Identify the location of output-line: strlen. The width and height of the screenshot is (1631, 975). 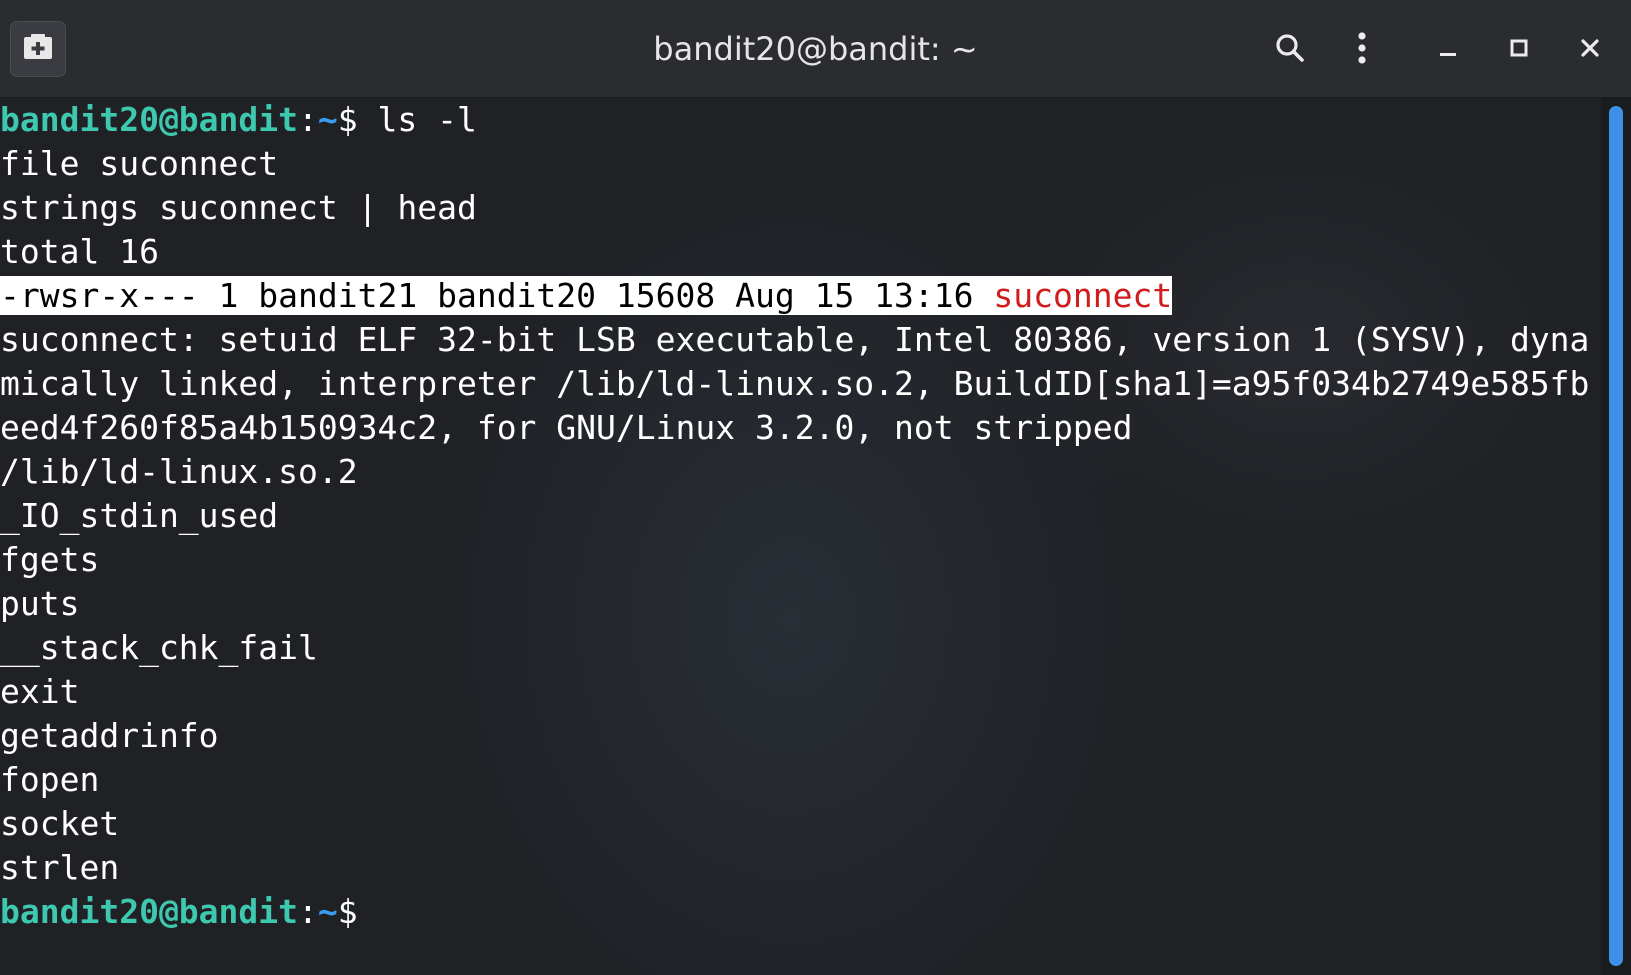
(60, 867).